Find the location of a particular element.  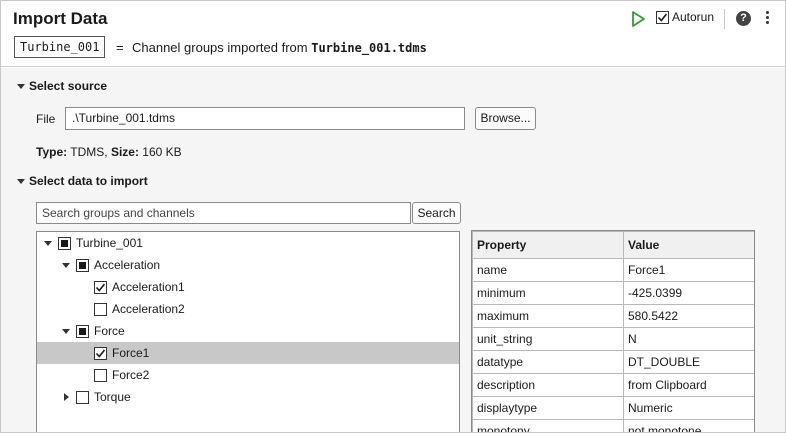

tree-node-label: Torque is located at coordinates (112, 397).